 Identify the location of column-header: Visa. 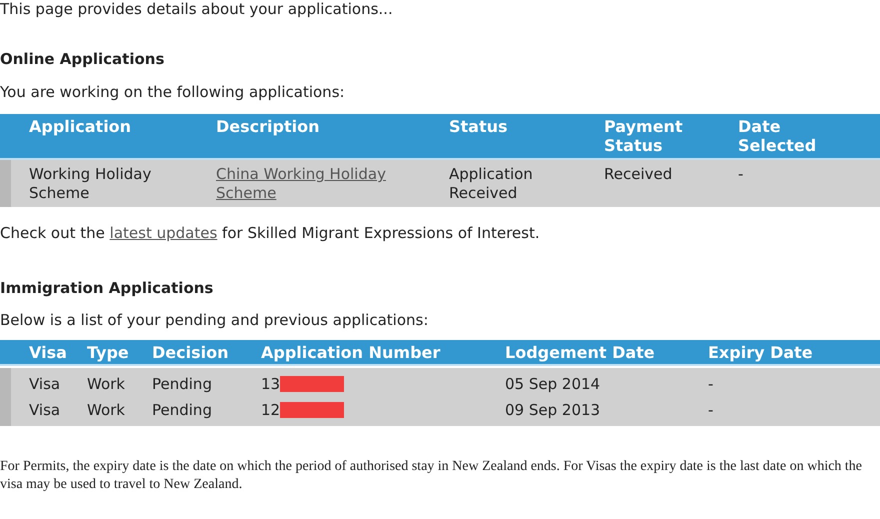
(48, 352).